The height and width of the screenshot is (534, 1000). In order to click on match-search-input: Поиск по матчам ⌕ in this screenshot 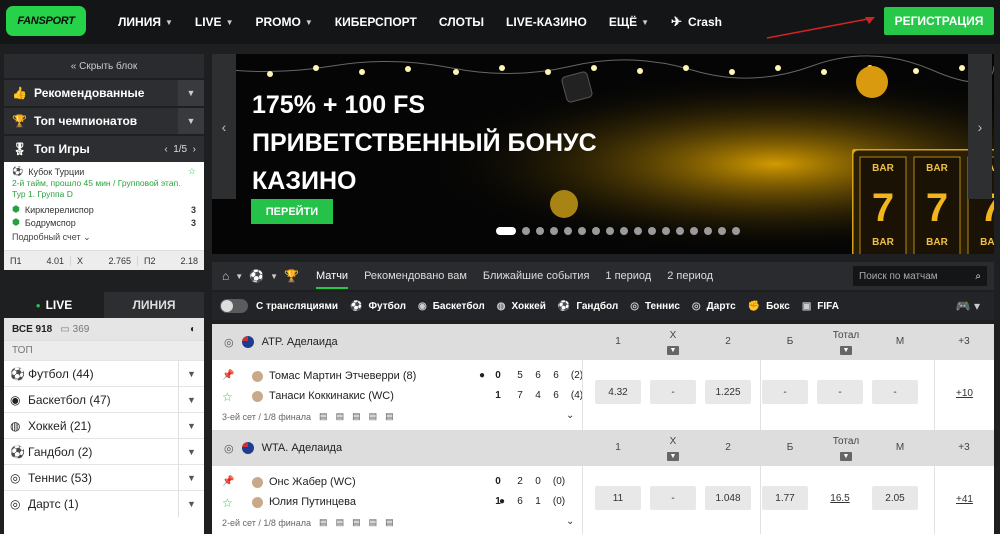, I will do `click(920, 276)`.